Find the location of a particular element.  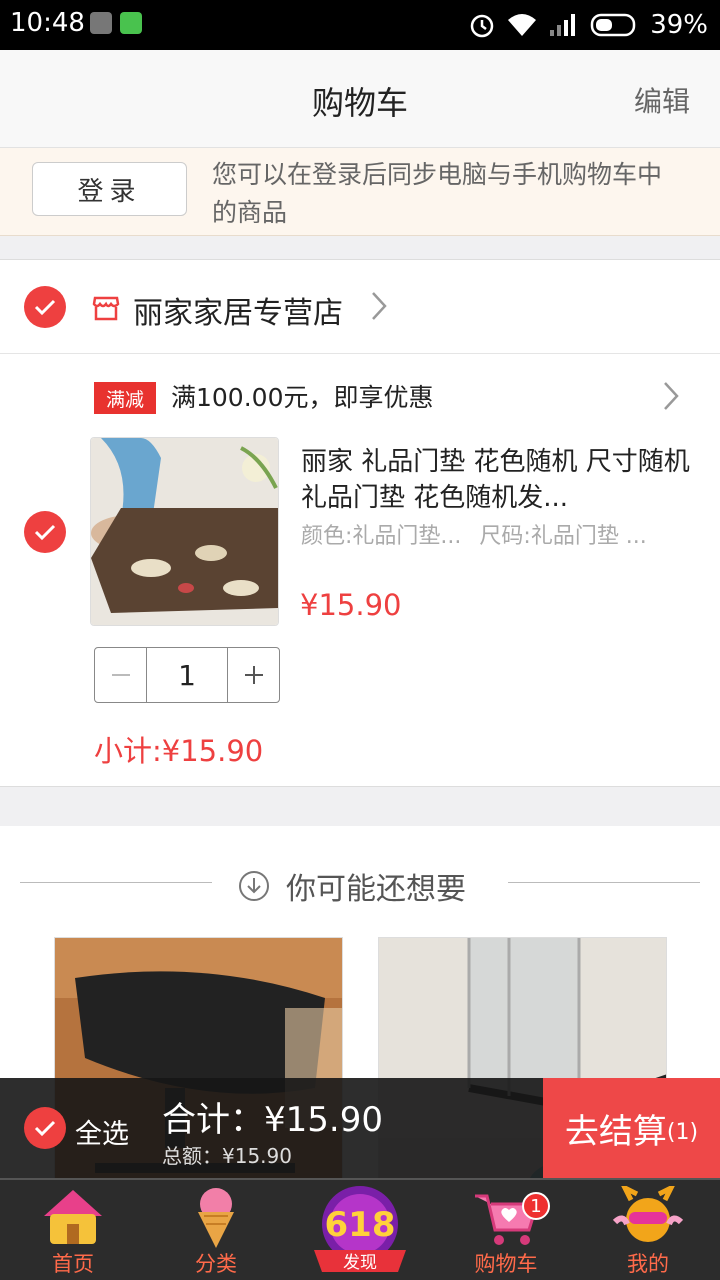

doormat-photo is located at coordinates (184, 531).